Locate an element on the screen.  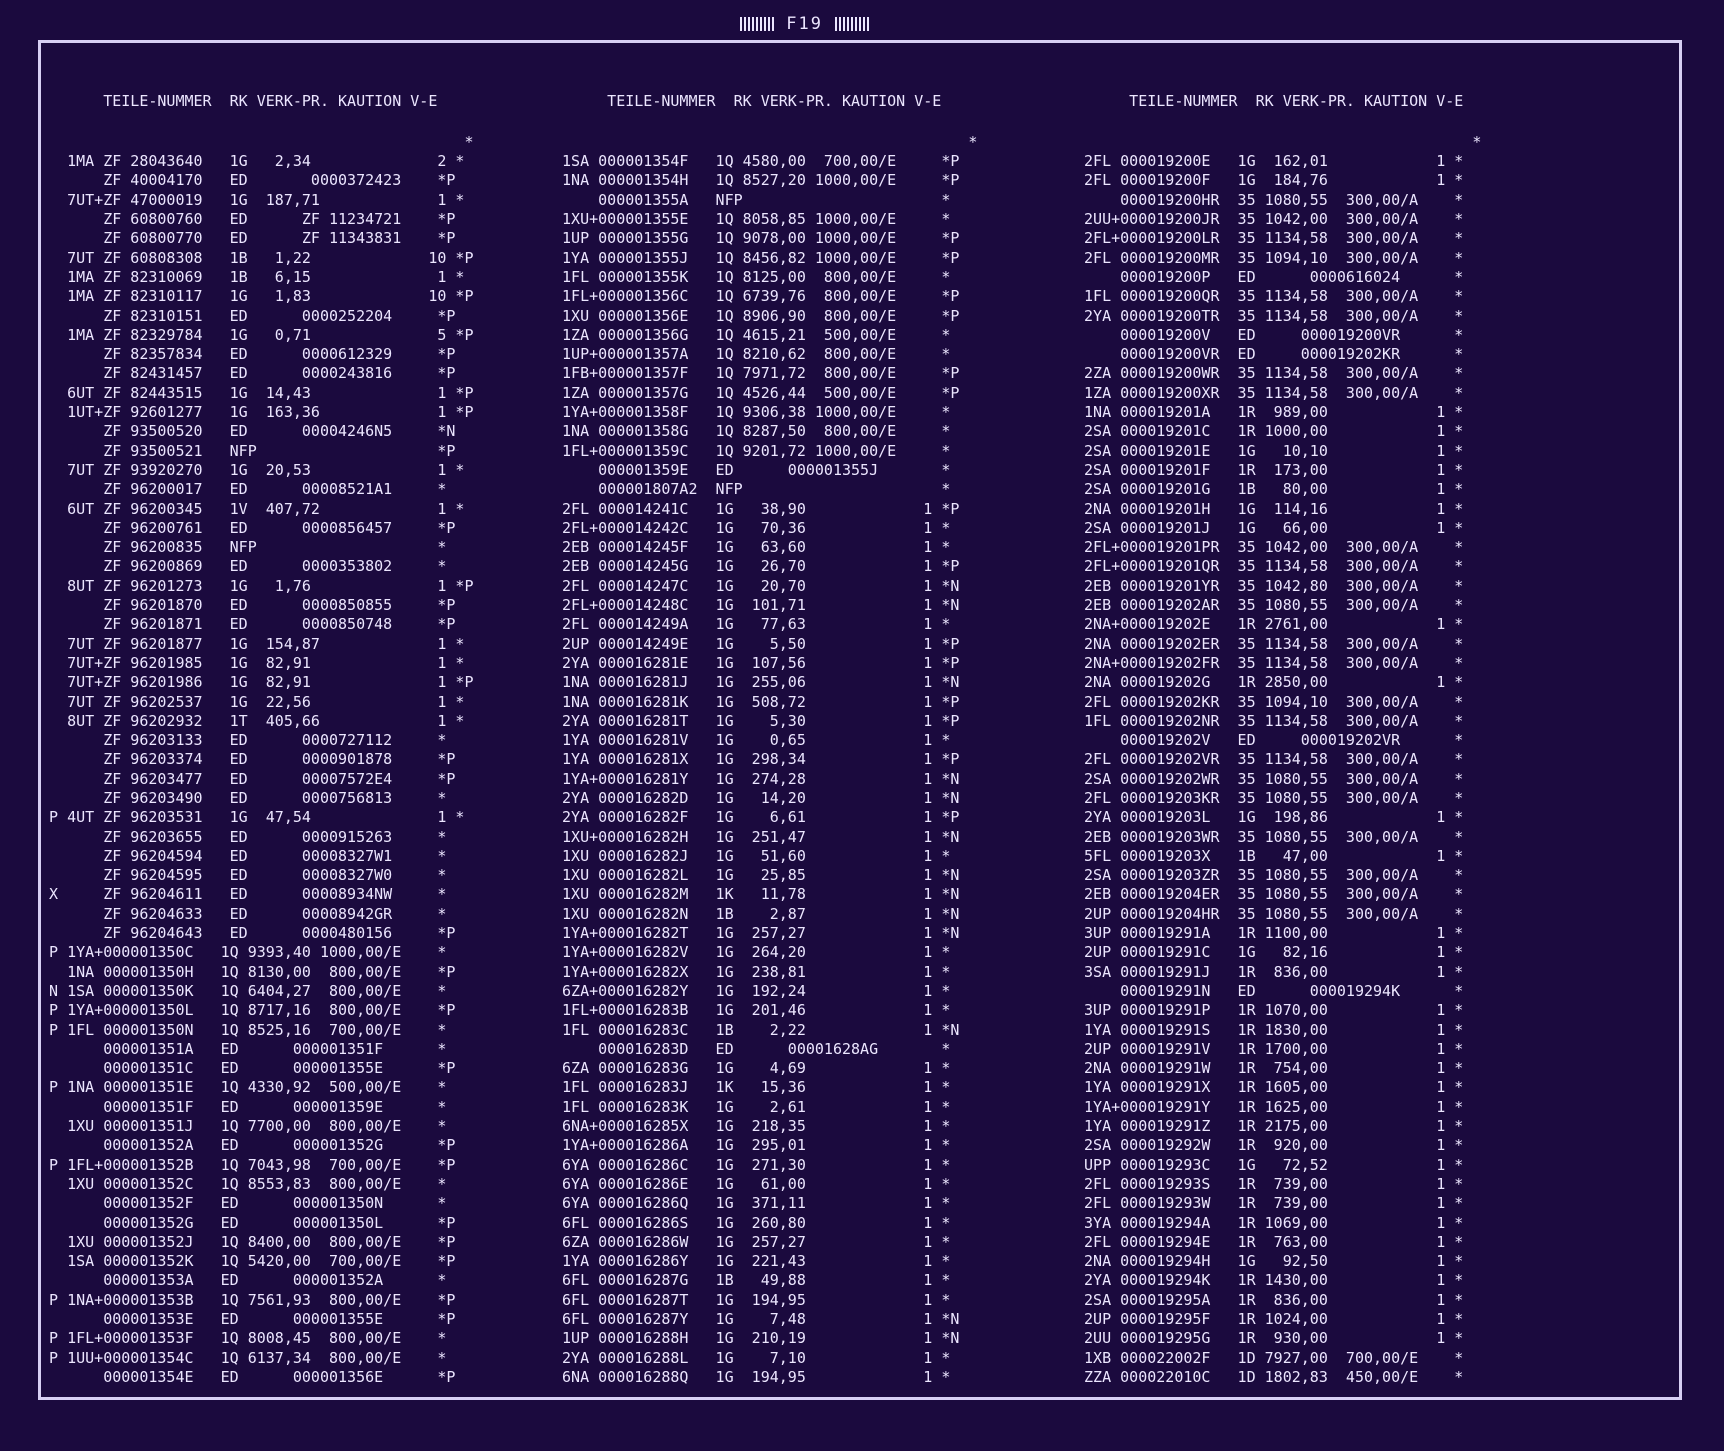
list-item: 1NA 000016281J 1G 255,06 1 *N is located at coordinates (756, 682).